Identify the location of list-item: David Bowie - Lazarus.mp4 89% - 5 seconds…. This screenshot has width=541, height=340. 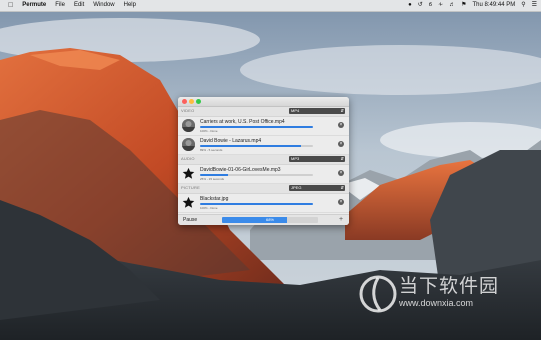
(263, 145).